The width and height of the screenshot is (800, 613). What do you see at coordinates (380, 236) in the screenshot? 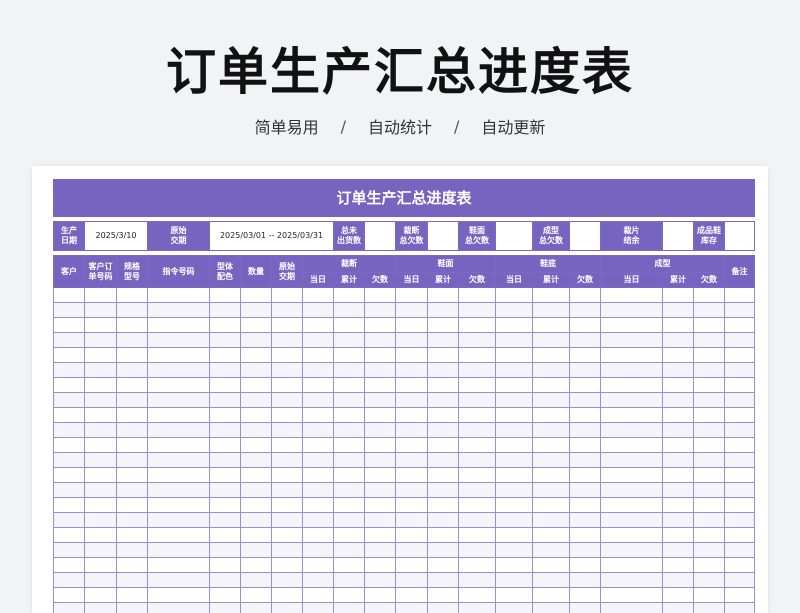
I see `total-unshipped-value` at bounding box center [380, 236].